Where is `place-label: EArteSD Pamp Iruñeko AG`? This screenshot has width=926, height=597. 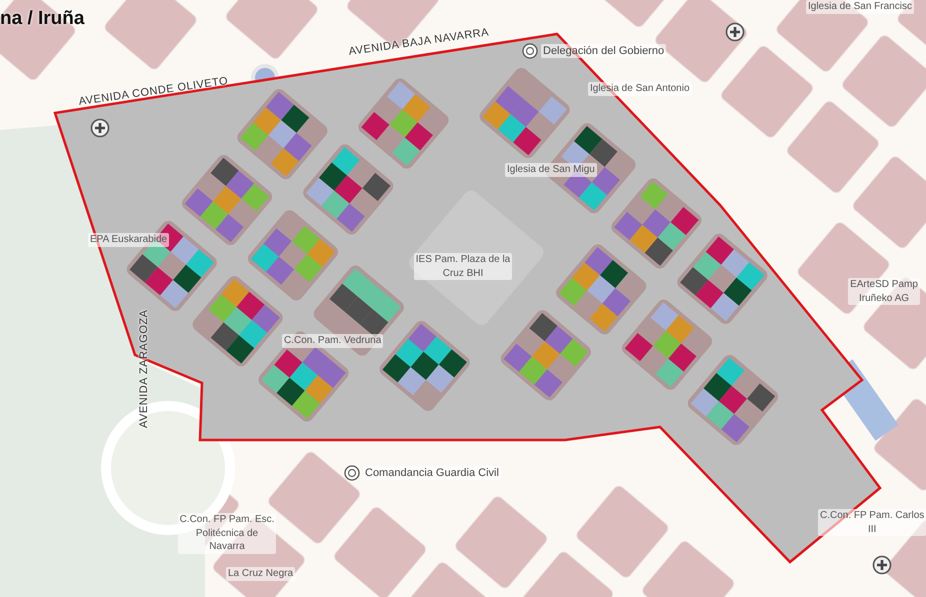 place-label: EArteSD Pamp Iruñeko AG is located at coordinates (884, 291).